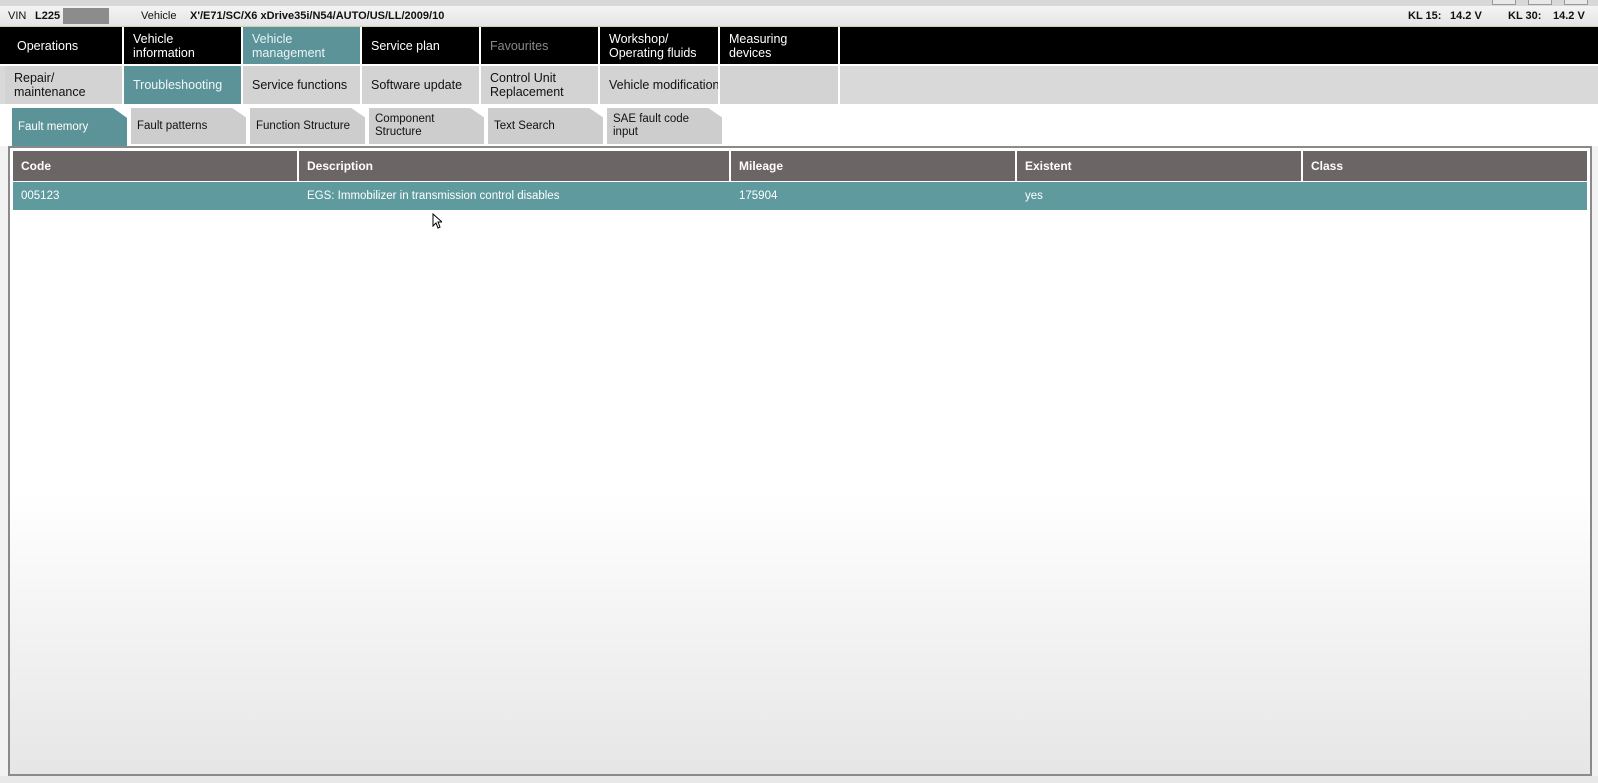 This screenshot has width=1598, height=783. I want to click on kl15-value: 14.2 V, so click(1466, 16).